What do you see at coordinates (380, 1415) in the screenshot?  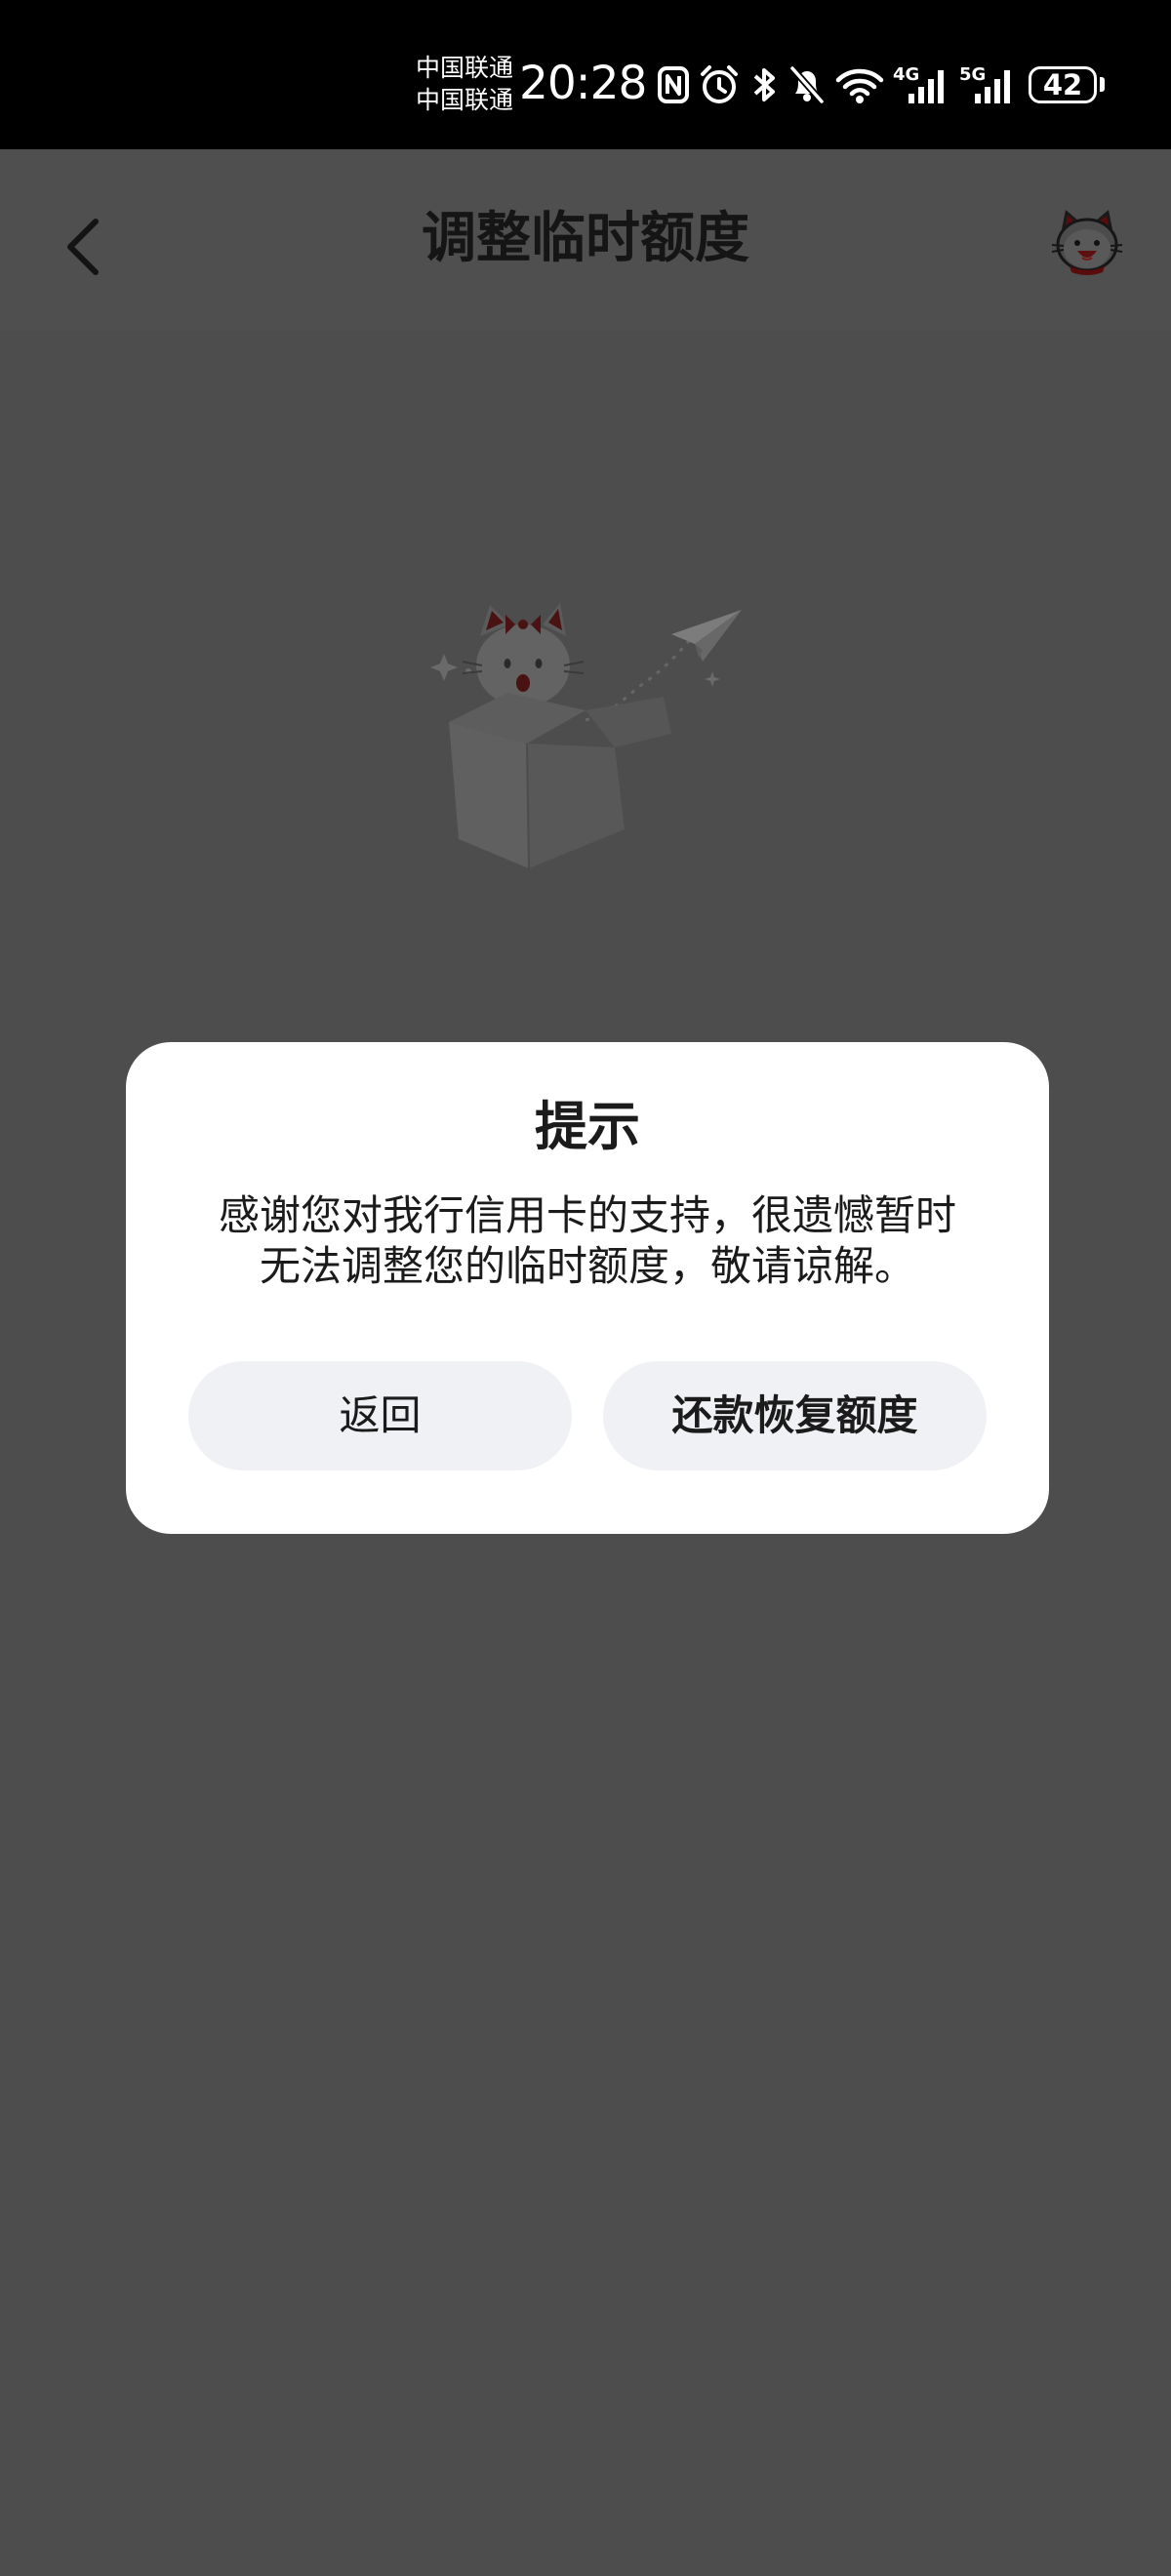 I see `back-button: 返回` at bounding box center [380, 1415].